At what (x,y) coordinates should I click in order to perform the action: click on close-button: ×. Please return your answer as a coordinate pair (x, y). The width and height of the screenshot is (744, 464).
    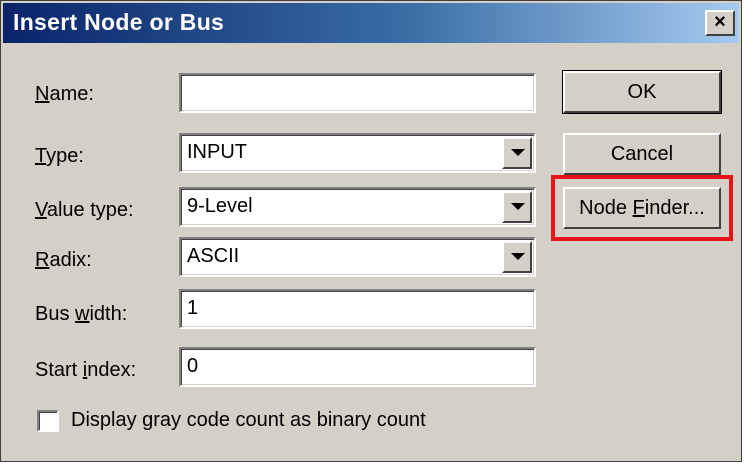
    Looking at the image, I should click on (720, 23).